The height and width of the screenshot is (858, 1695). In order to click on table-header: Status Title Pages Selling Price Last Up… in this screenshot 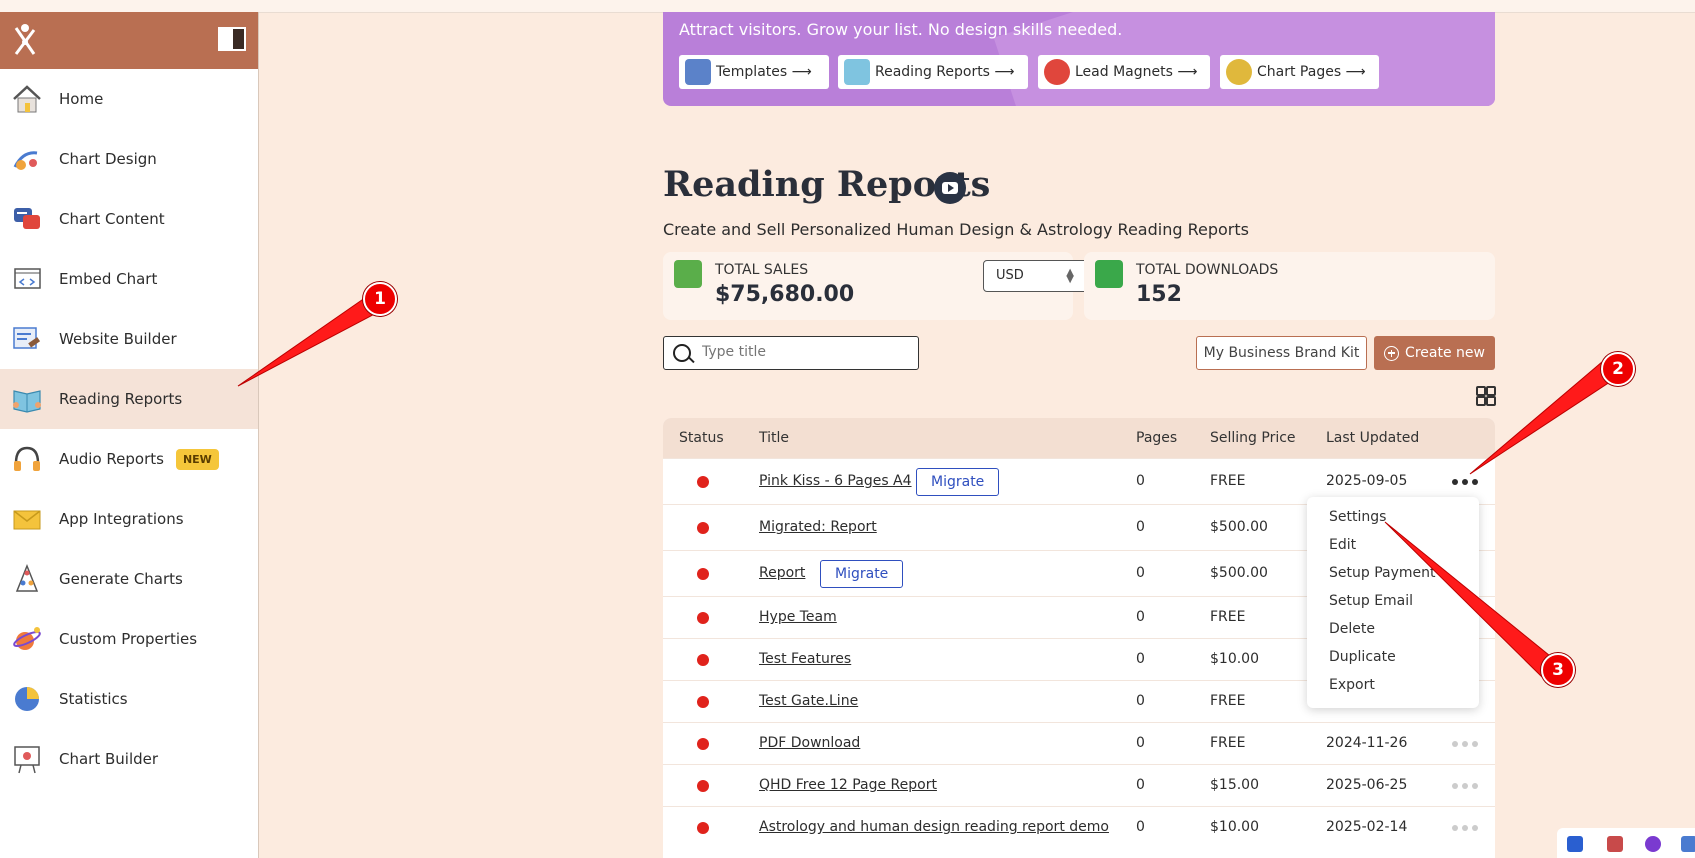, I will do `click(1079, 438)`.